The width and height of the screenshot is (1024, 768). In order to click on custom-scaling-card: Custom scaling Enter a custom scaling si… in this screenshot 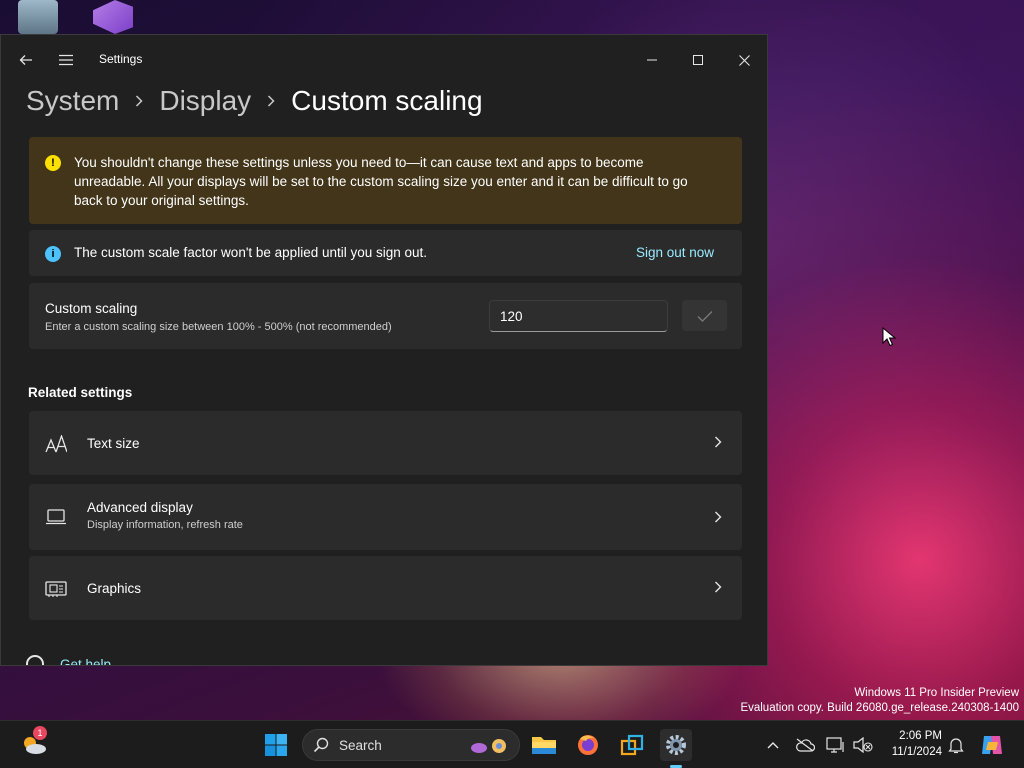, I will do `click(385, 316)`.